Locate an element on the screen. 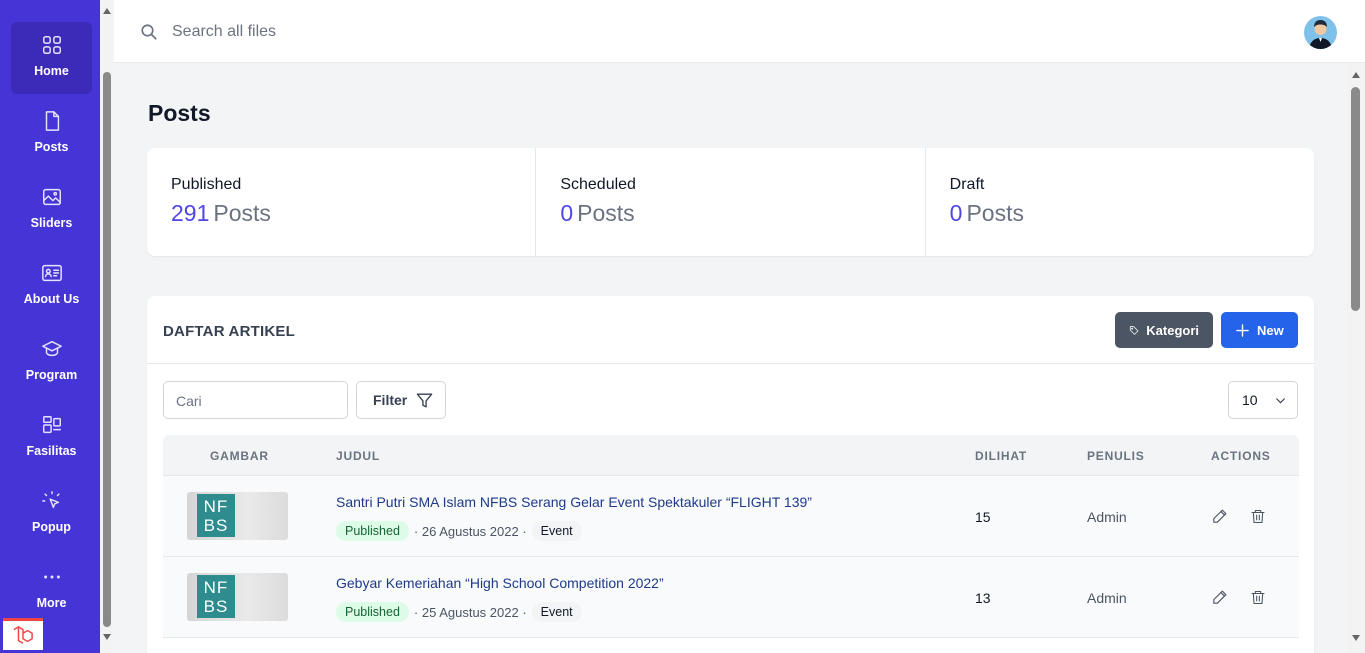  filter-label: Filter is located at coordinates (390, 400).